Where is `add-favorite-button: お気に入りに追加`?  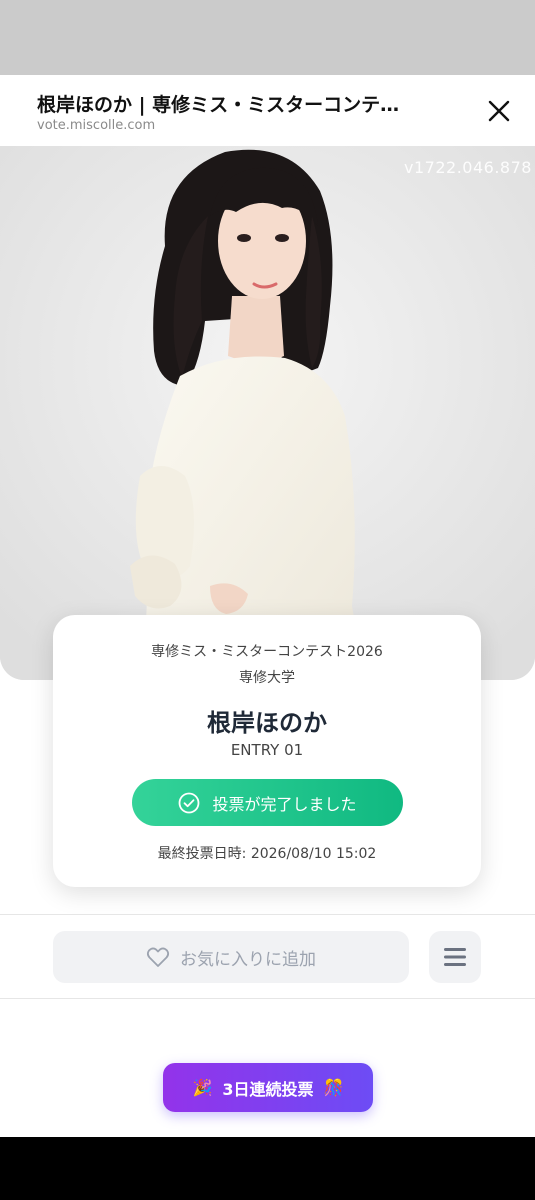 add-favorite-button: お気に入りに追加 is located at coordinates (231, 957).